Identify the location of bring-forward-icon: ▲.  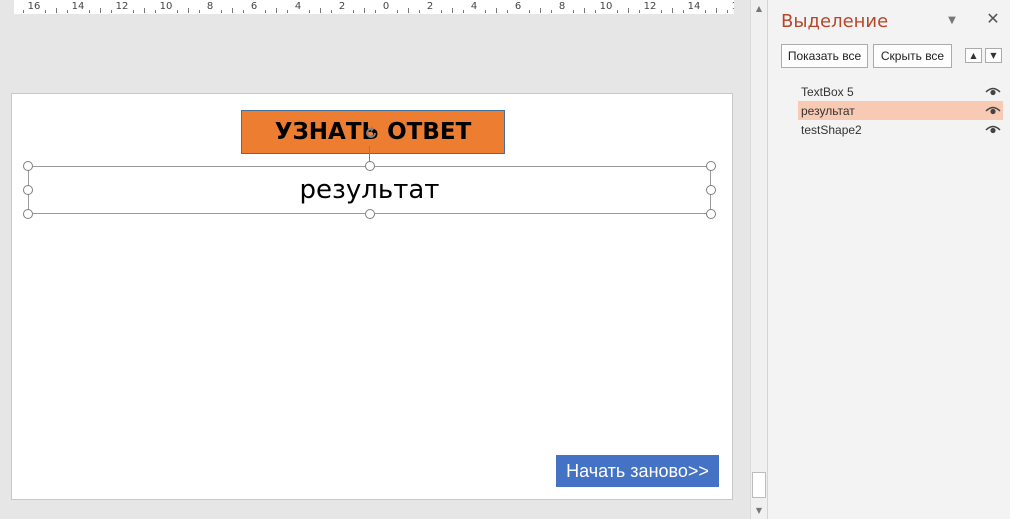
(973, 55).